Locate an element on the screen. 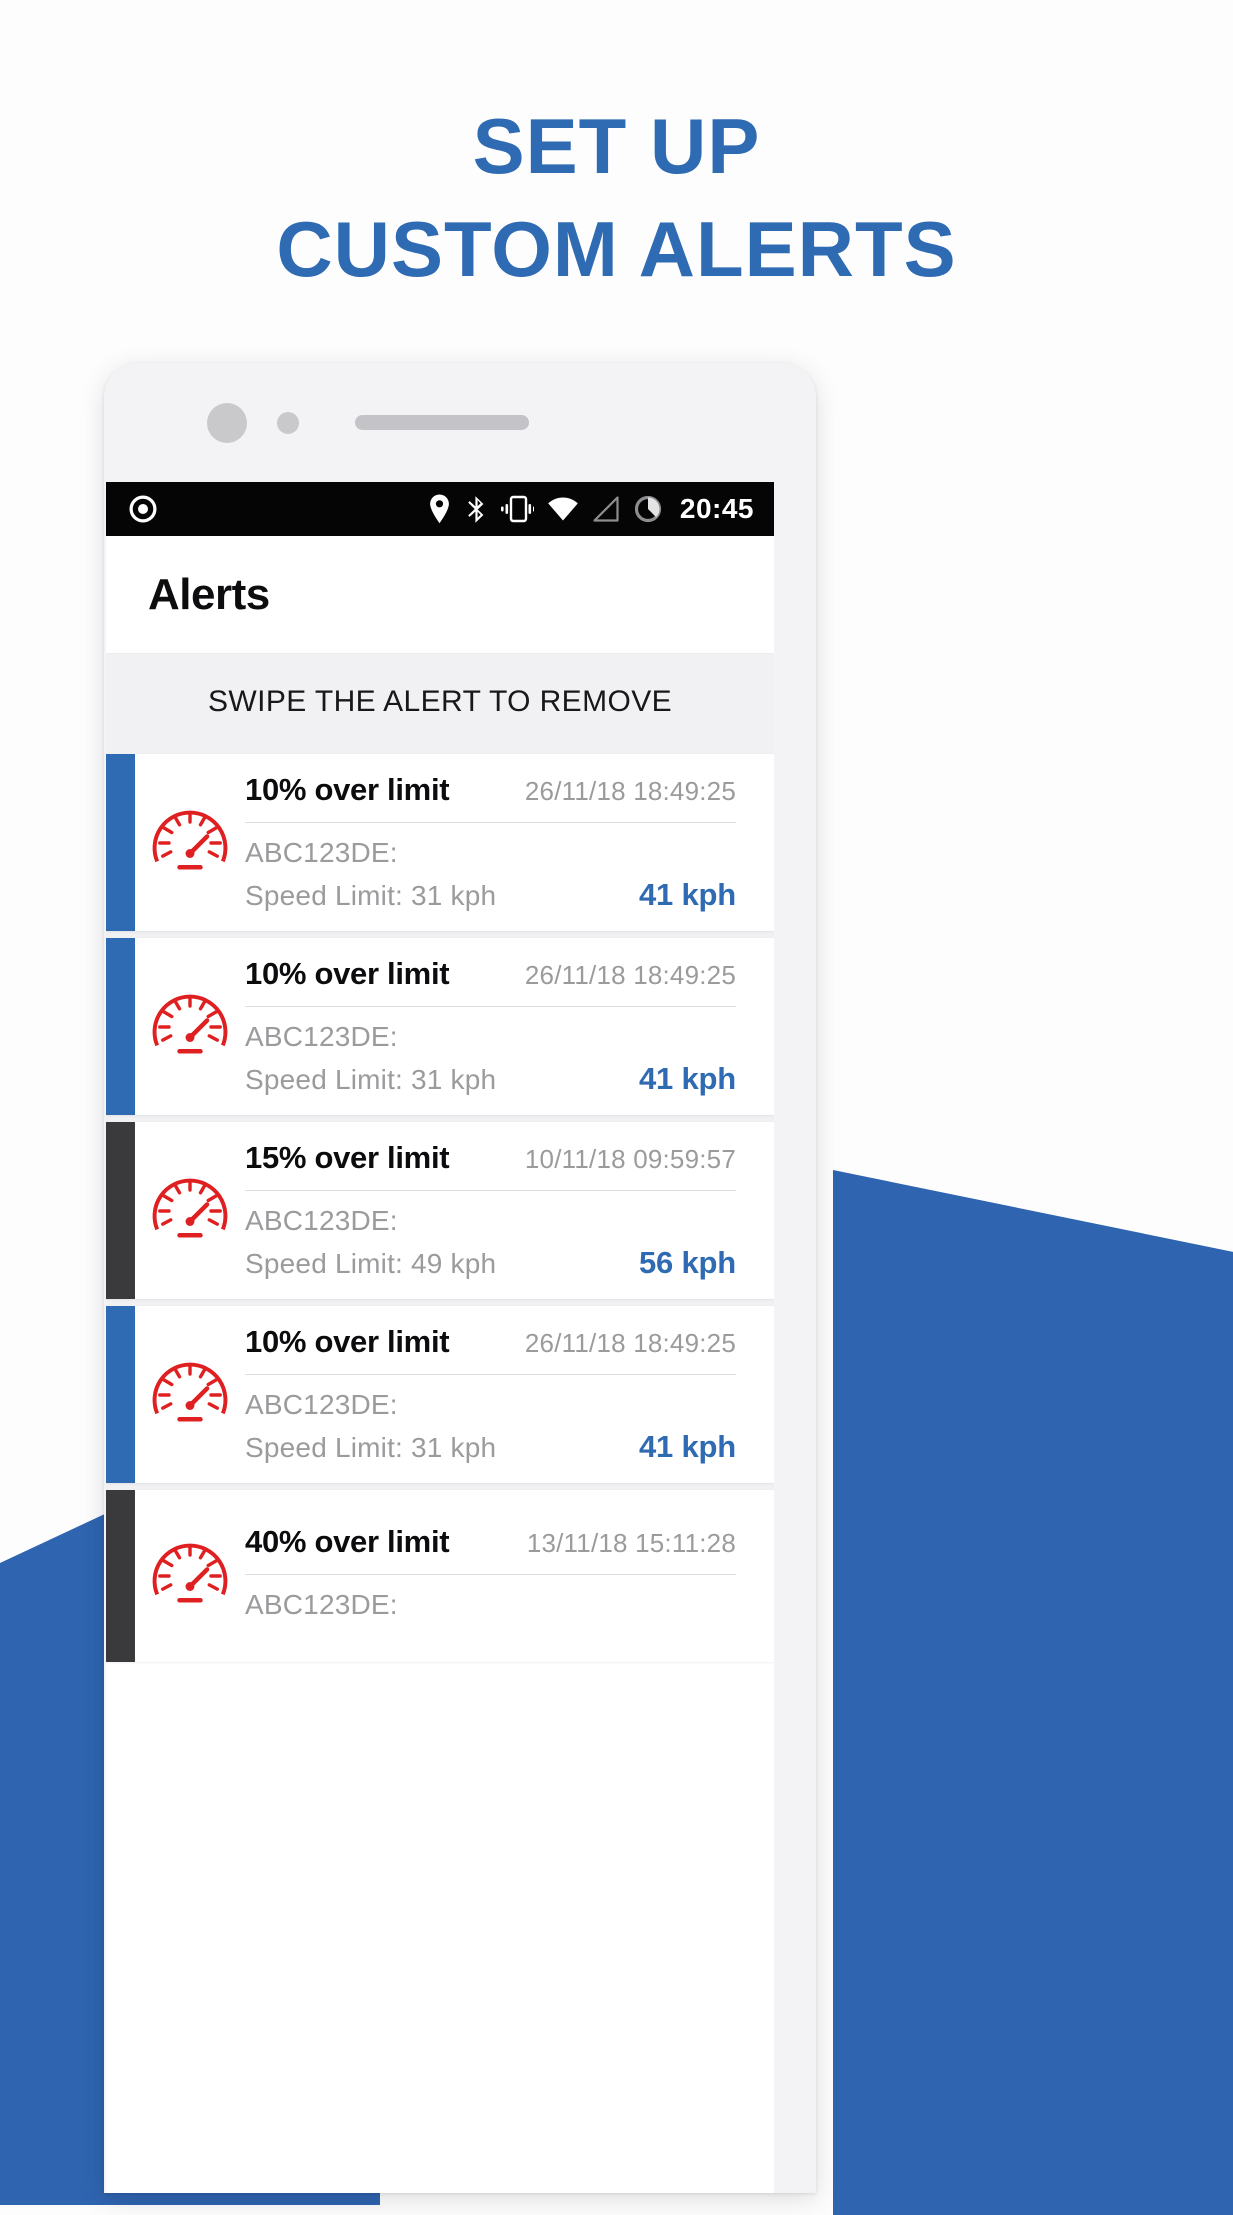 Image resolution: width=1233 pixels, height=2215 pixels. wifi-icon is located at coordinates (563, 509).